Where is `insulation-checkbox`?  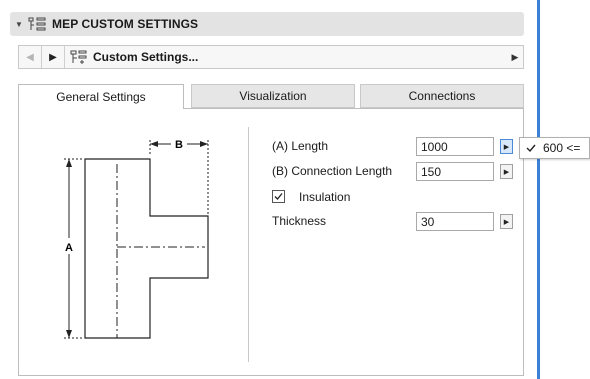 insulation-checkbox is located at coordinates (278, 196).